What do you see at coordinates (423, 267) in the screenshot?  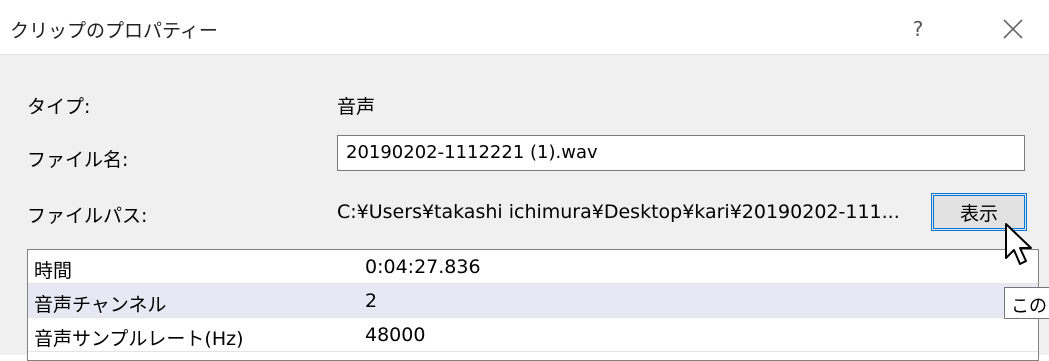 I see `property-value: 0:04:27.836` at bounding box center [423, 267].